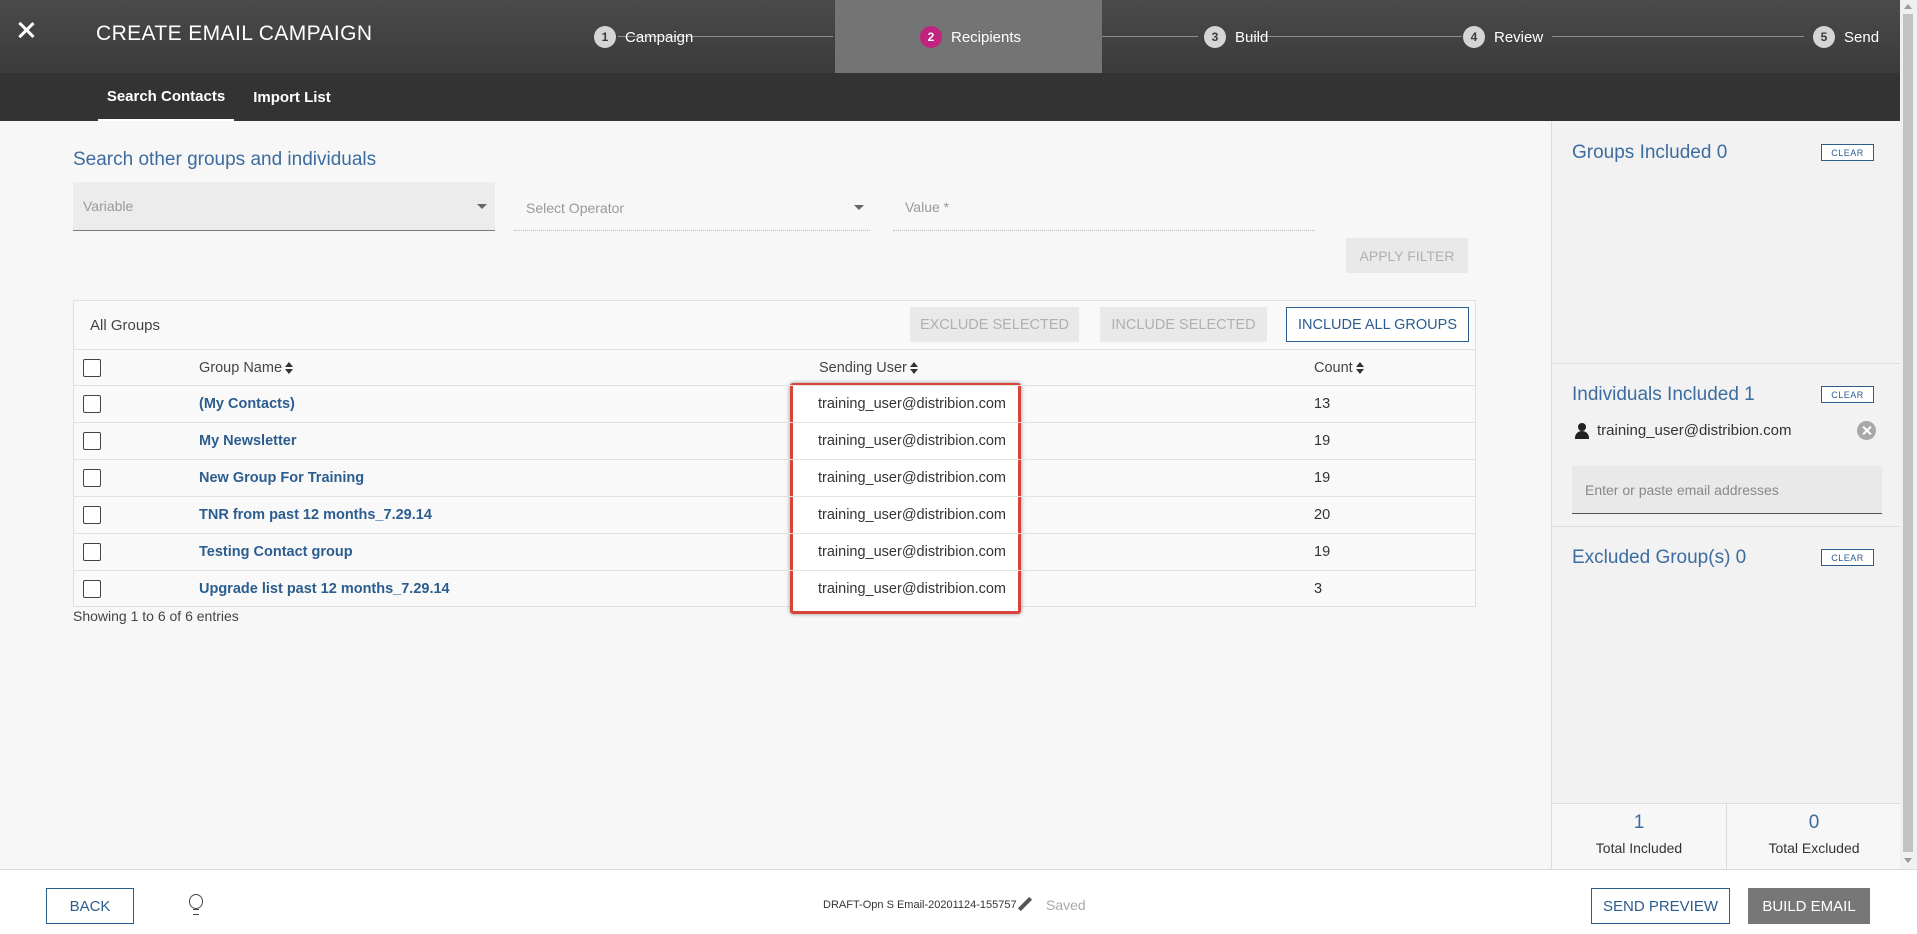 Image resolution: width=1917 pixels, height=934 pixels. Describe the element at coordinates (1660, 906) in the screenshot. I see `send-preview-button: SEND PREVIEW` at that location.